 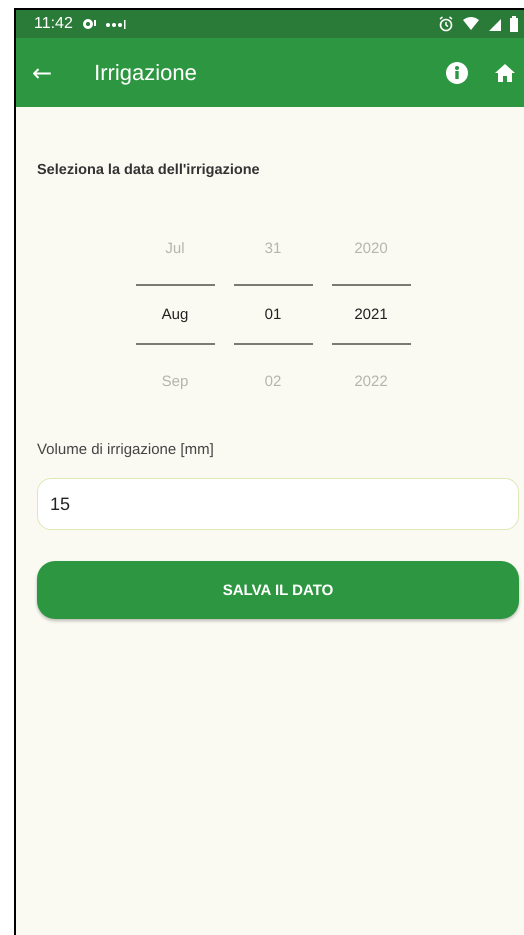 I want to click on picker-item: 2022, so click(x=371, y=381).